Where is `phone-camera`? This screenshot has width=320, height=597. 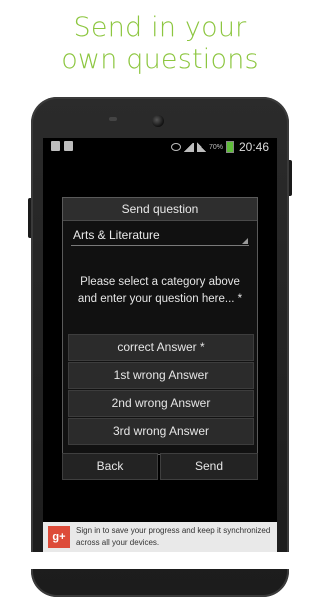
phone-camera is located at coordinates (158, 121).